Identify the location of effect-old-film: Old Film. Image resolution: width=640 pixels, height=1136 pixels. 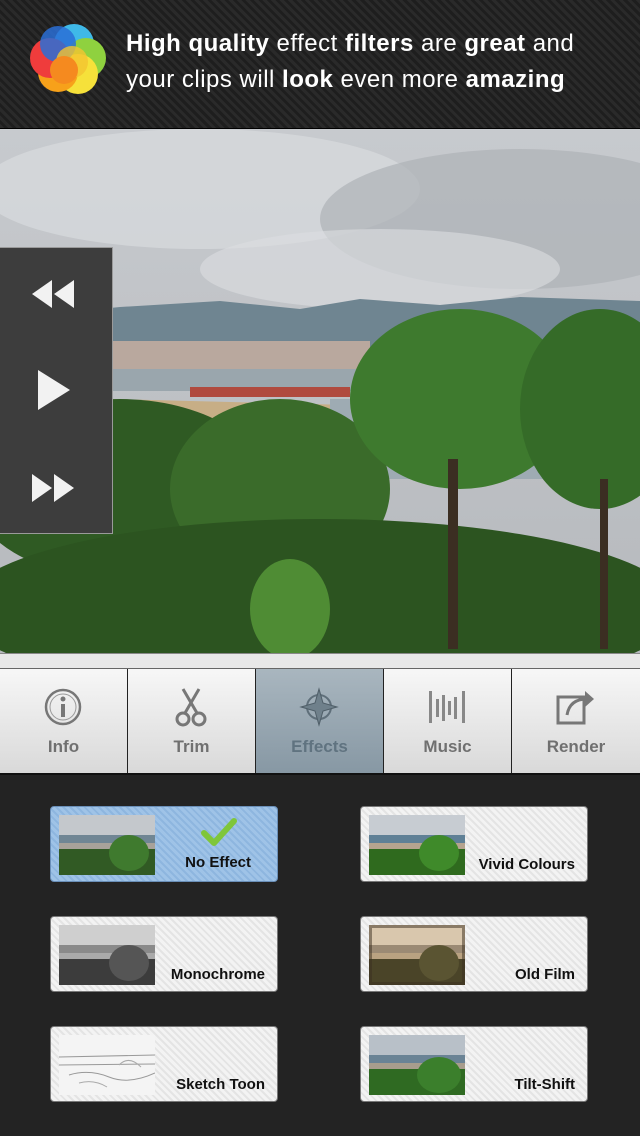
(474, 954).